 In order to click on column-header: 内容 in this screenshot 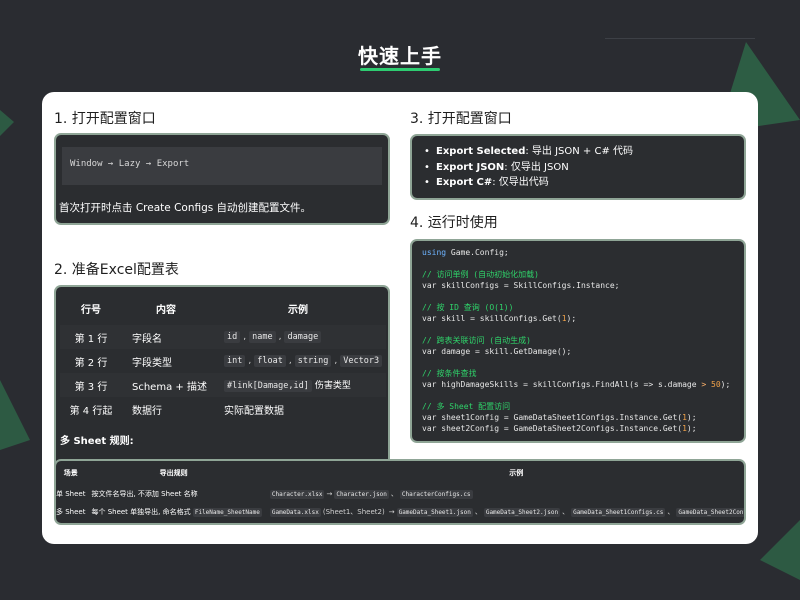, I will do `click(166, 310)`.